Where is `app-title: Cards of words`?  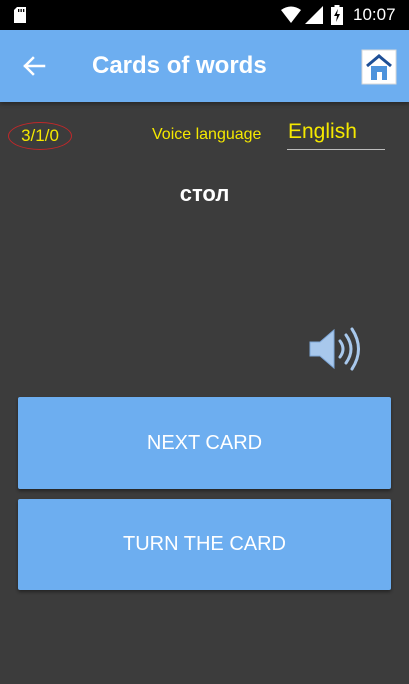
app-title: Cards of words is located at coordinates (179, 65).